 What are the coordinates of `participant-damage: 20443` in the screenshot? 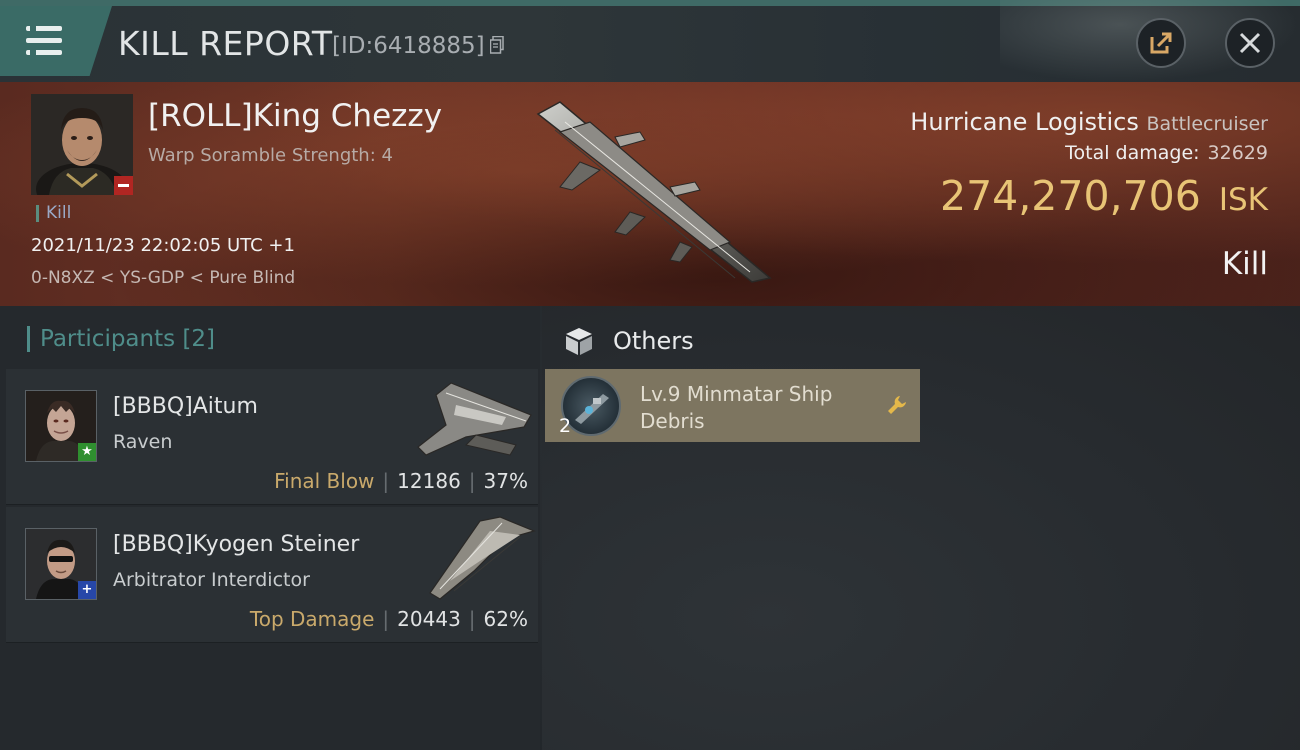 It's located at (429, 619).